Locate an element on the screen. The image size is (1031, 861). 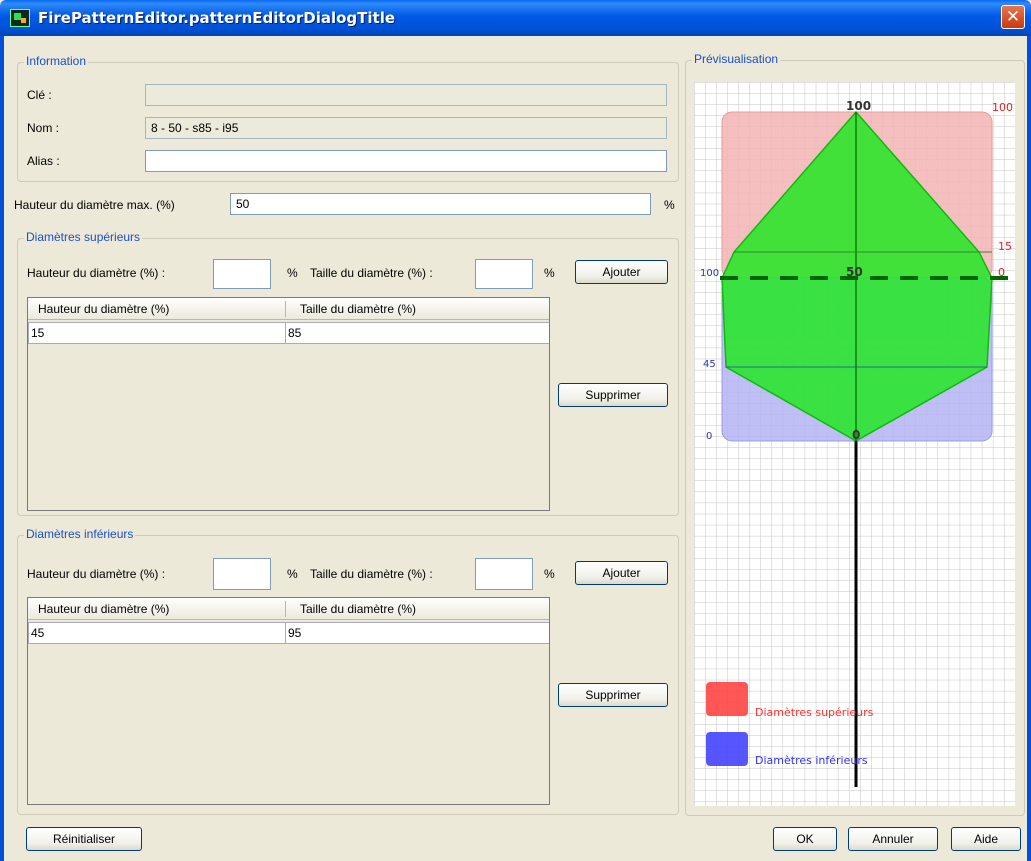
upper-height-label: Hauteur du diamètre (%) : is located at coordinates (96, 273).